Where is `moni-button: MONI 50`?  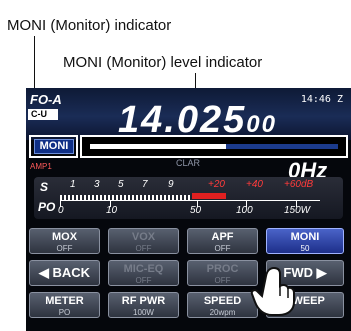 moni-button: MONI 50 is located at coordinates (305, 241).